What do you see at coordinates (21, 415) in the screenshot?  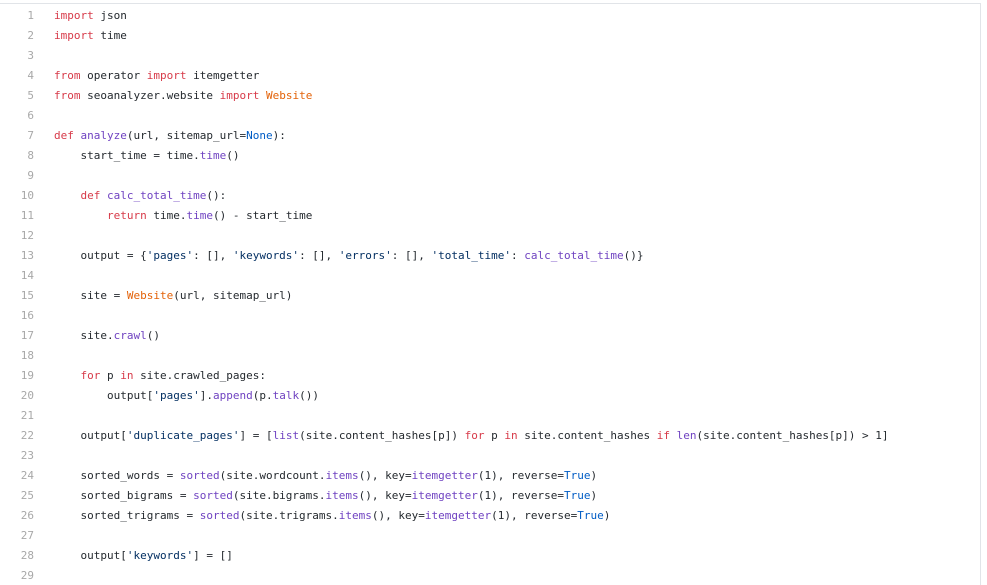 I see `line-number: 21` at bounding box center [21, 415].